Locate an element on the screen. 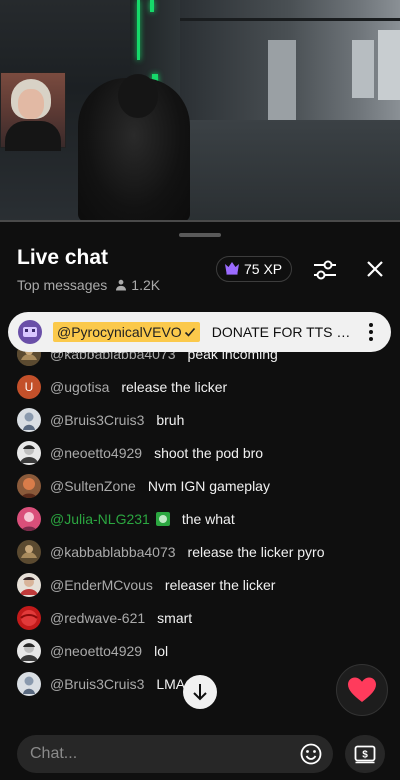 The width and height of the screenshot is (400, 780). message-text: Nvm IGN gameplay is located at coordinates (208, 486).